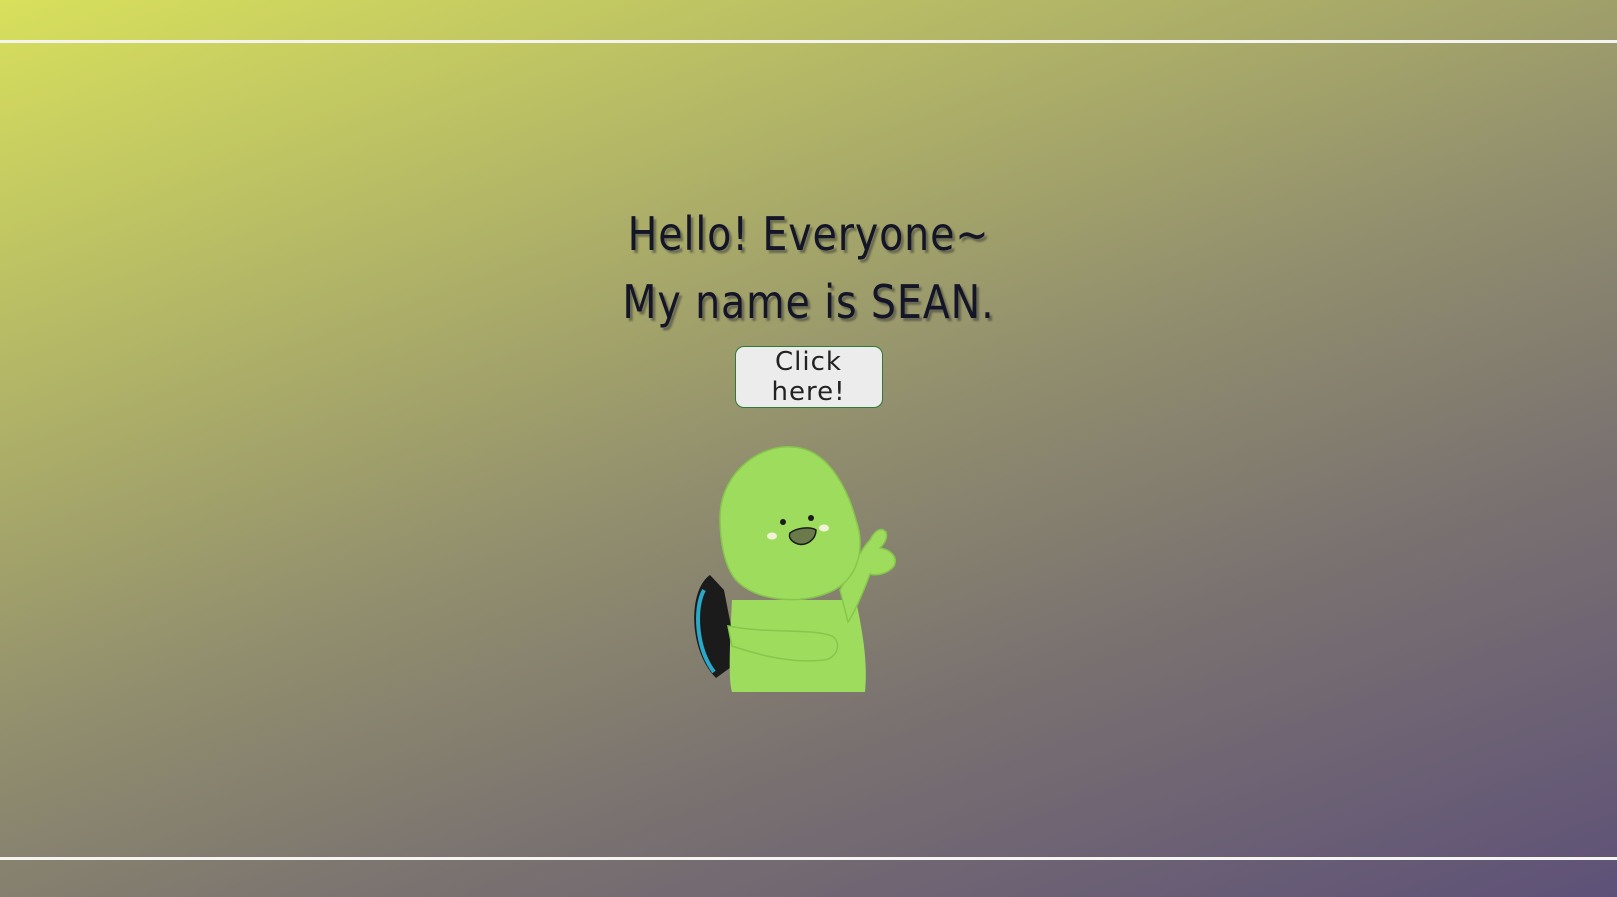 This screenshot has width=1617, height=897. I want to click on top-divider, so click(808, 41).